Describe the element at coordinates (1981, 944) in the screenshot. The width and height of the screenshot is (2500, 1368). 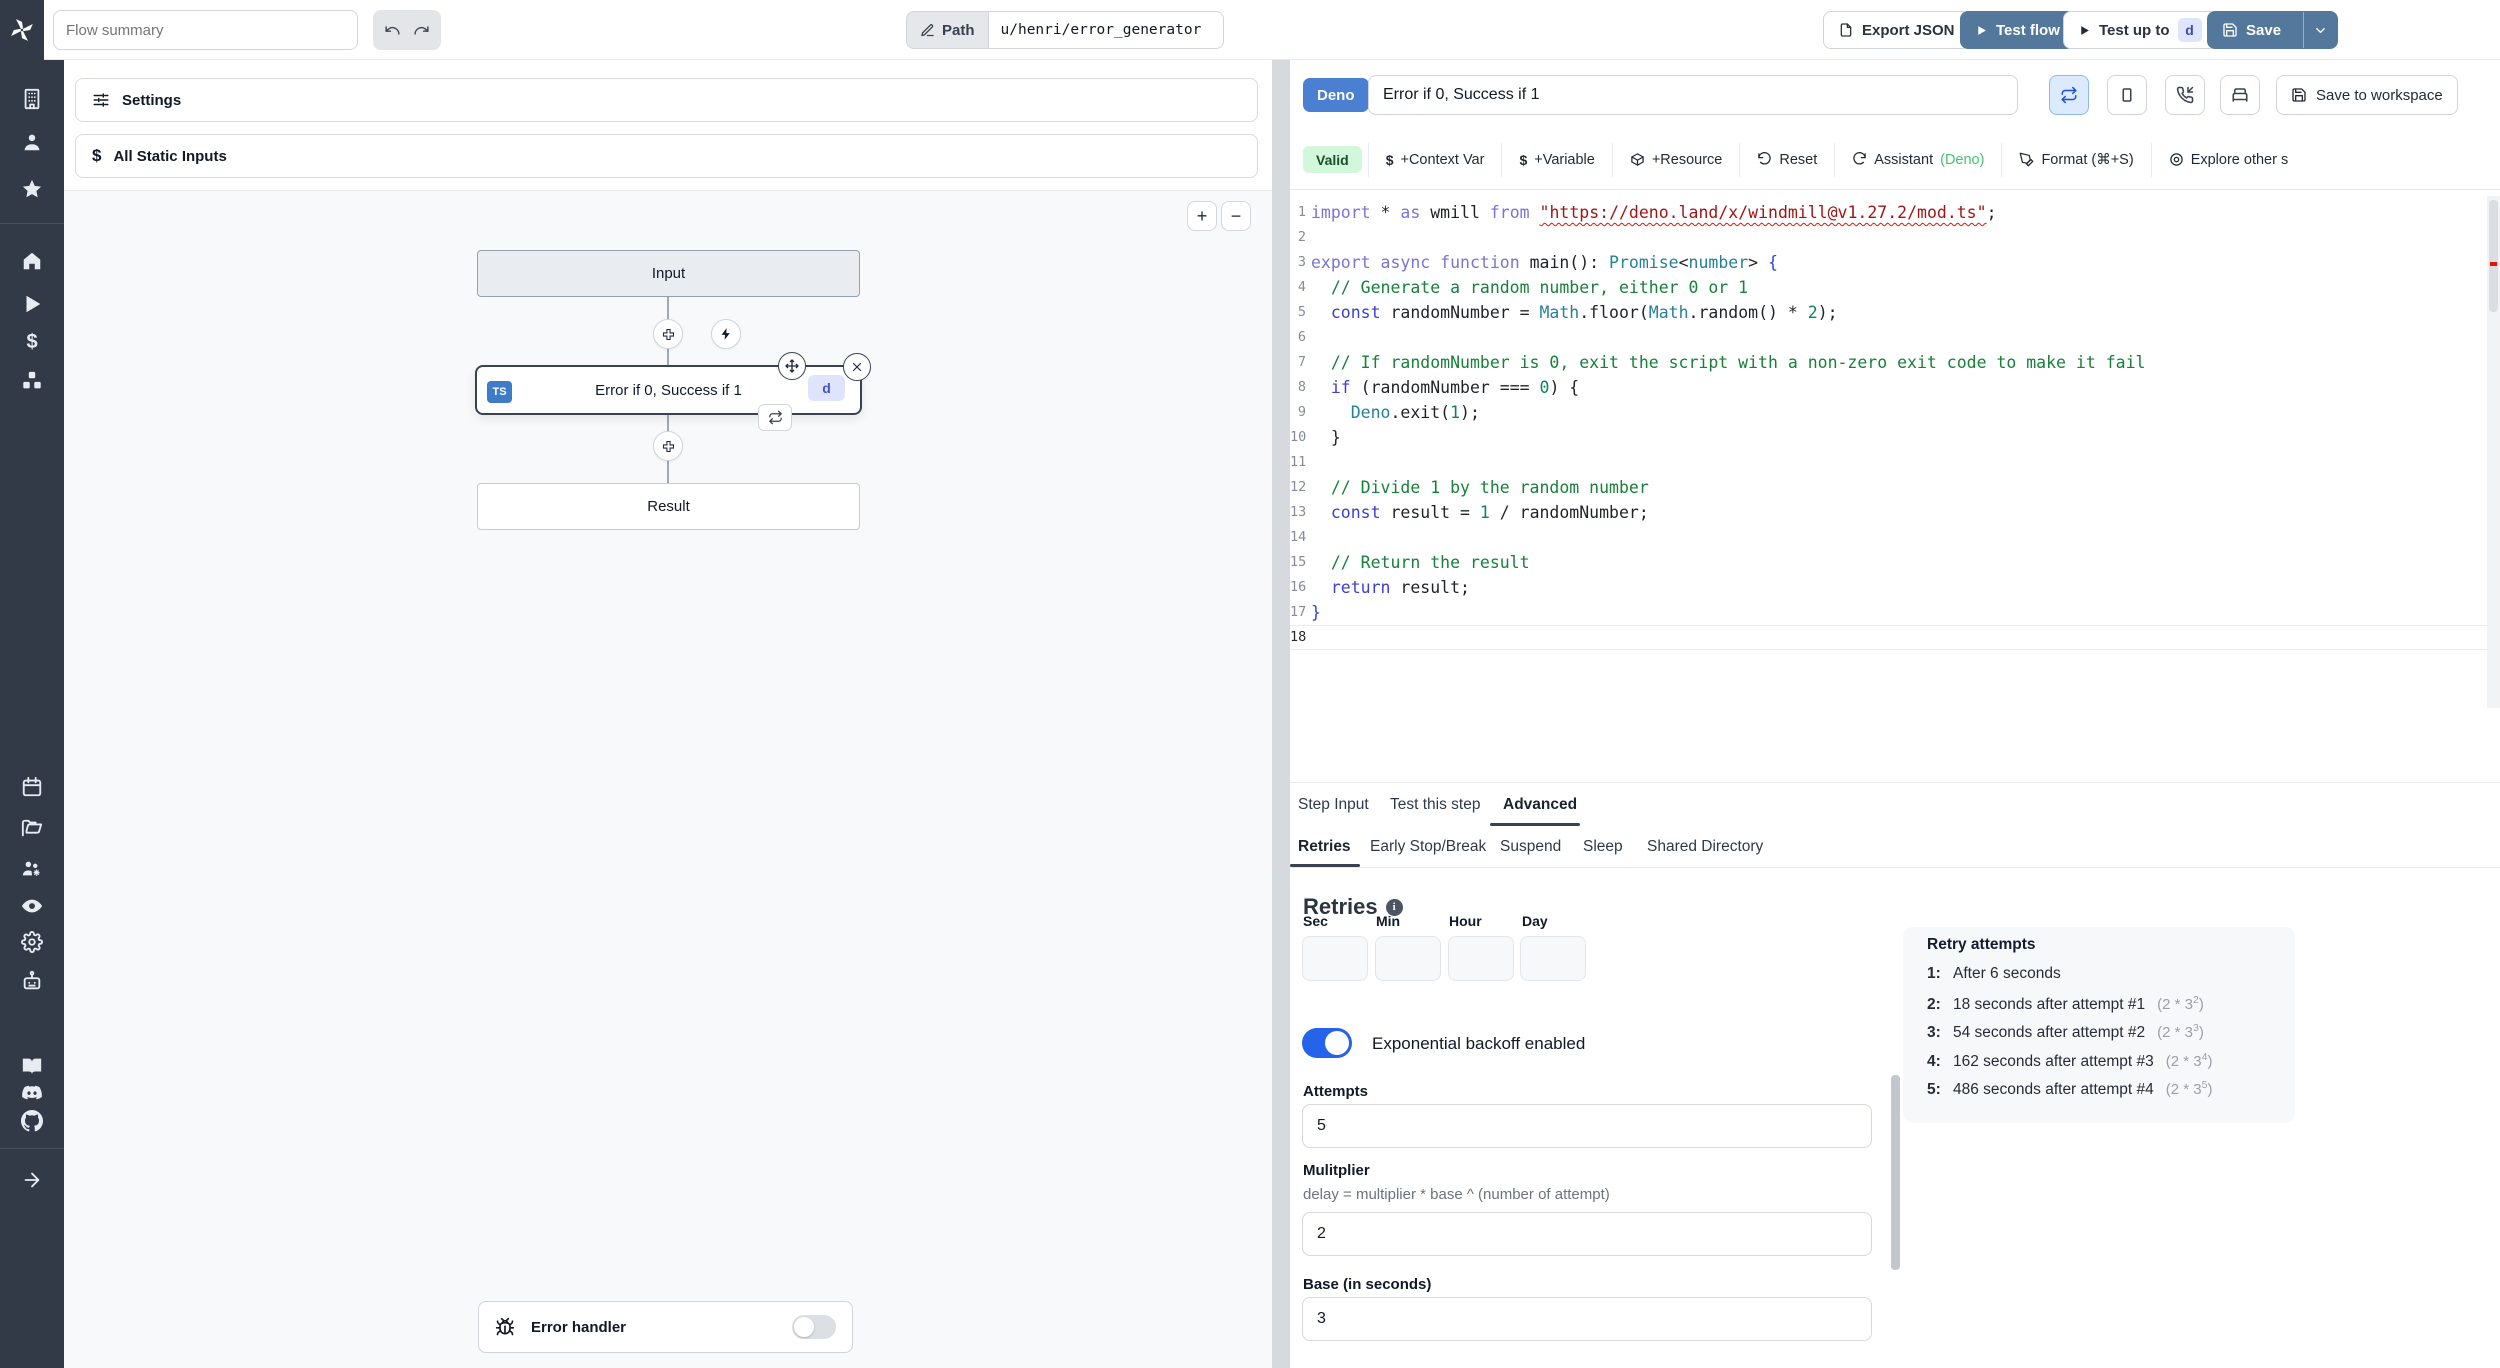
I see `retry-attempts-title: Retry attempts` at that location.